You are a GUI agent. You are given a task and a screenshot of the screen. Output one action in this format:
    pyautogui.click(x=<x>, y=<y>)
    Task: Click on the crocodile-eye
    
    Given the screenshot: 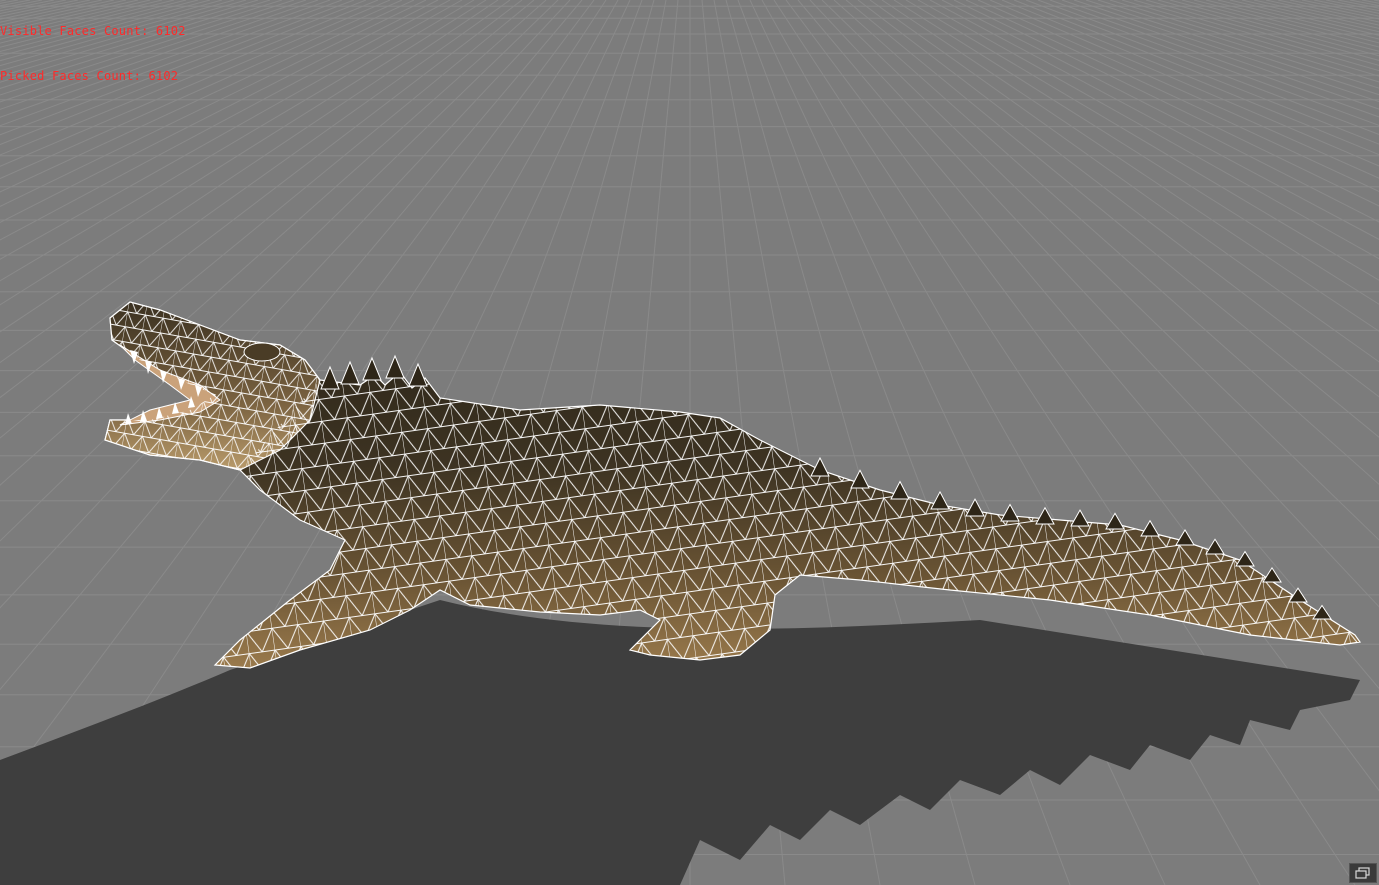 What is the action you would take?
    pyautogui.click(x=262, y=352)
    